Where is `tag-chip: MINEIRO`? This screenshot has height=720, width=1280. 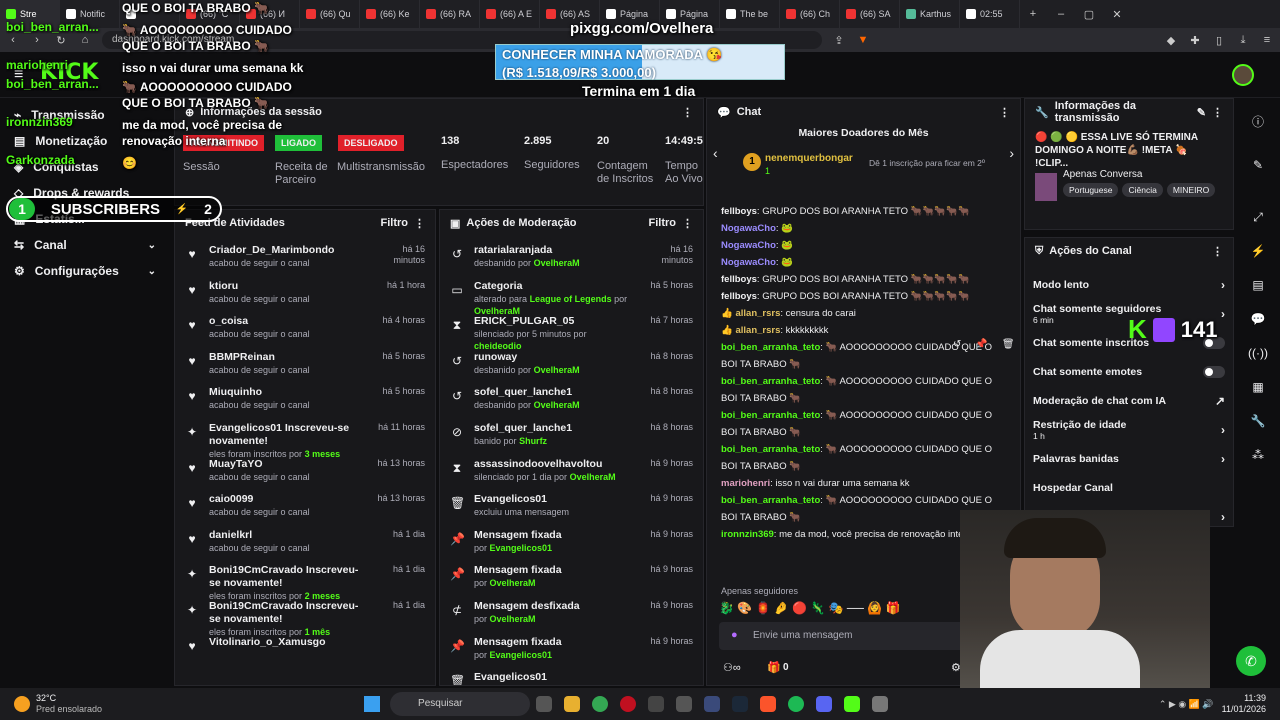 tag-chip: MINEIRO is located at coordinates (1191, 190).